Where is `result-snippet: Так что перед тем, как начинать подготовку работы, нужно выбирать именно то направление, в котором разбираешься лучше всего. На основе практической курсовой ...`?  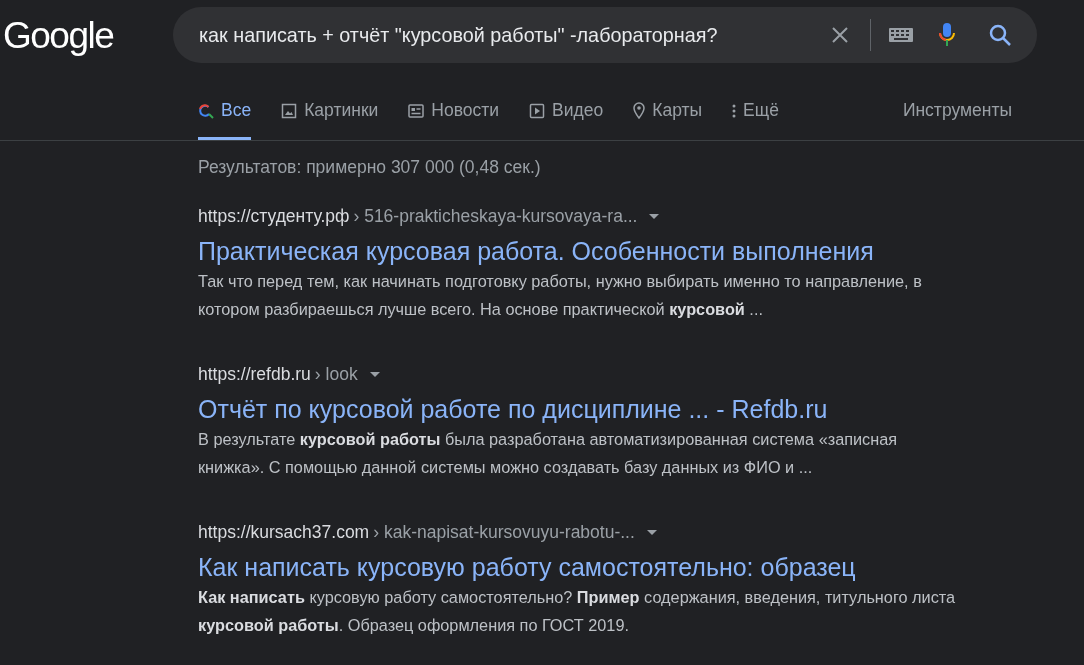
result-snippet: Так что перед тем, как начинать подготовку работы, нужно выбирать именно то направление, в котором разбираешься лучше всего. На основе практической курсовой ... is located at coordinates (560, 295).